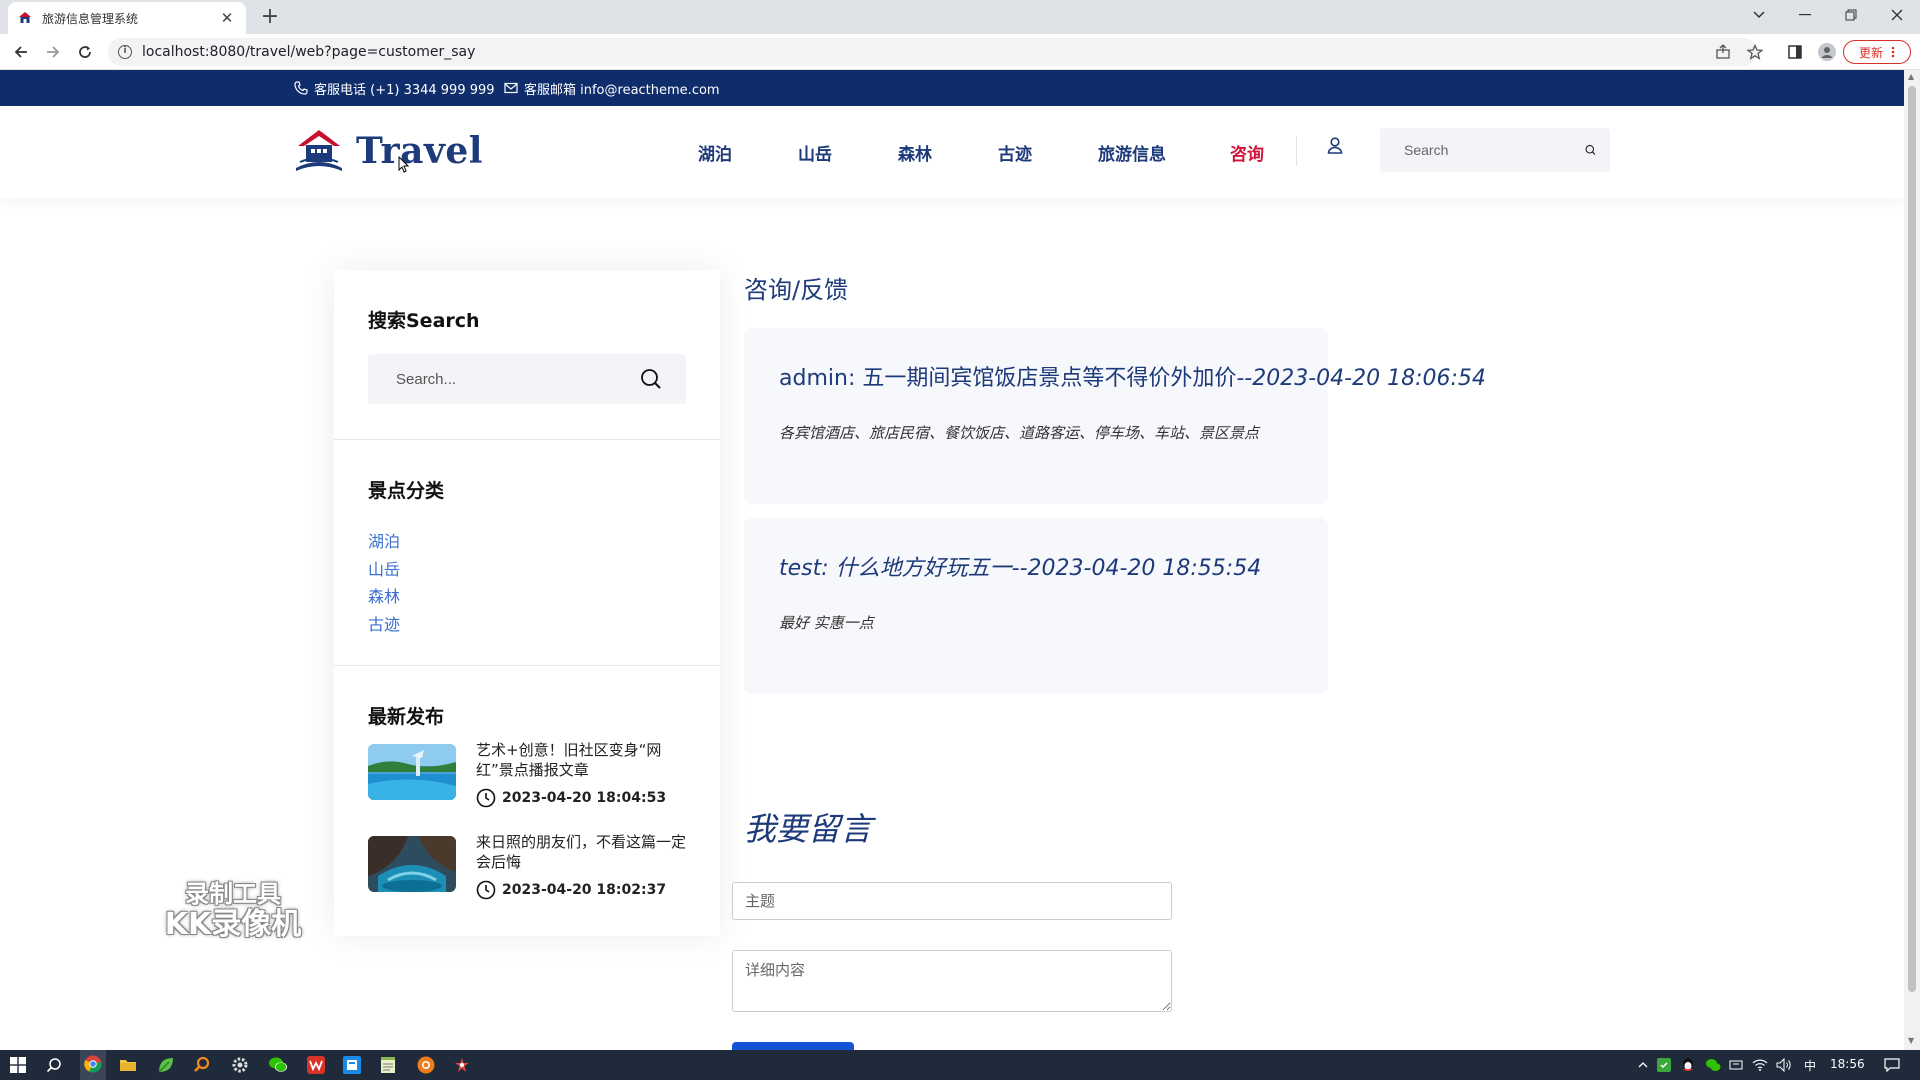 This screenshot has width=1920, height=1080. Describe the element at coordinates (1664, 1065) in the screenshot. I see `tray-shield-icon` at that location.